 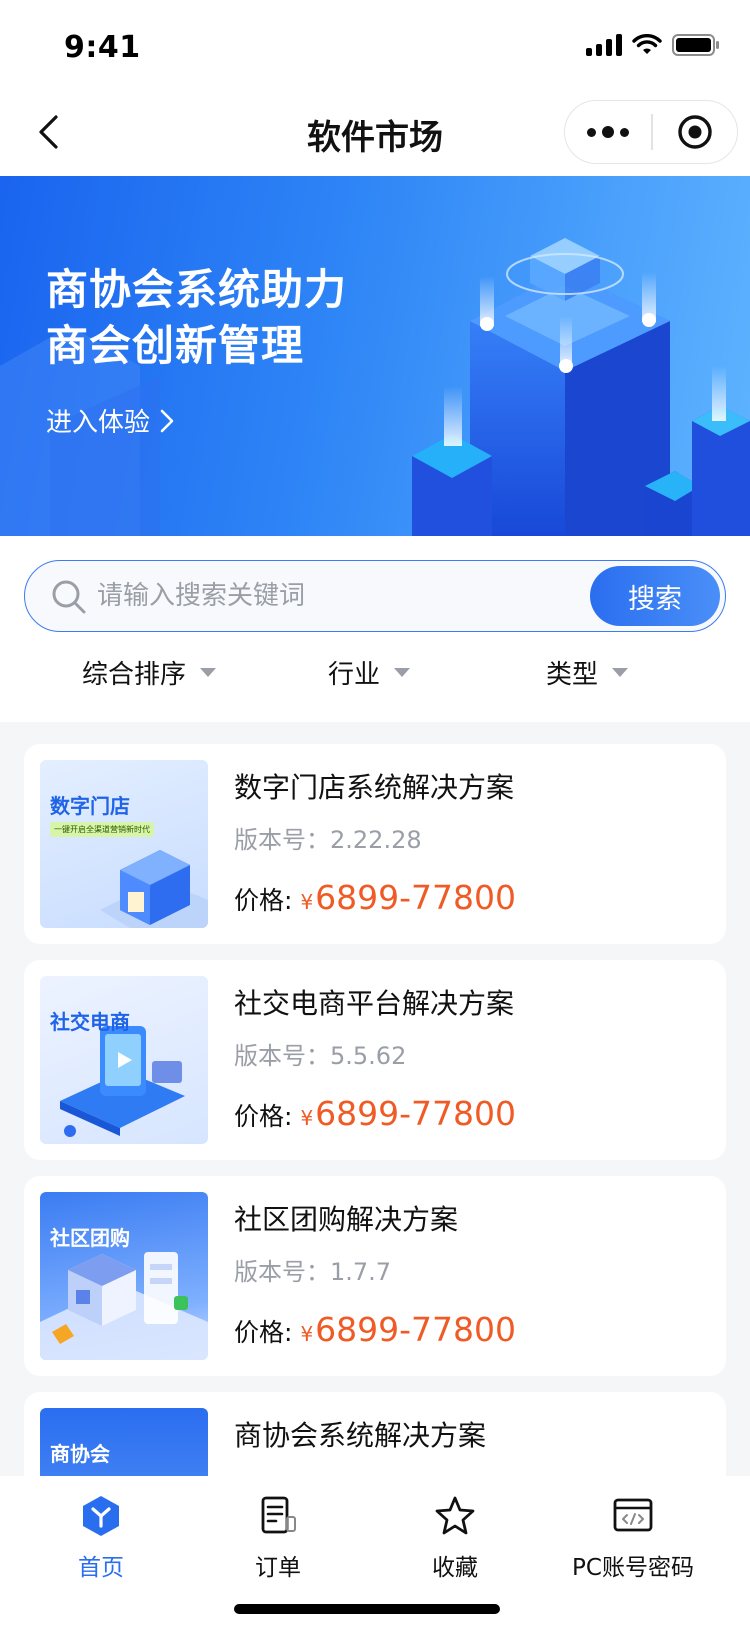 I want to click on filter-sort: 综合排序, so click(x=149, y=672).